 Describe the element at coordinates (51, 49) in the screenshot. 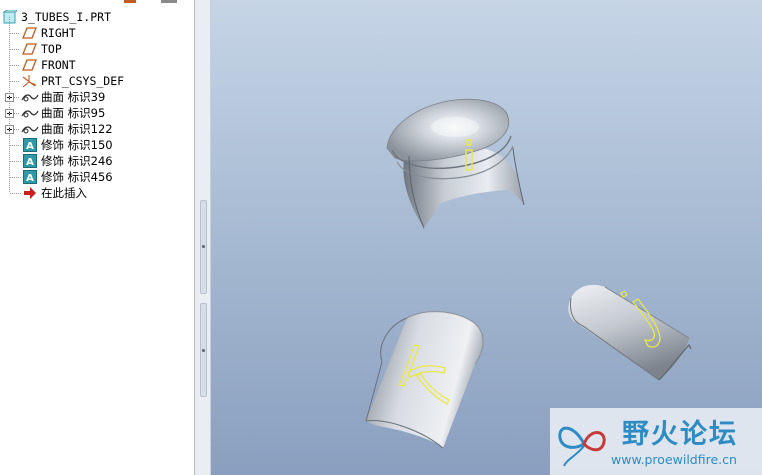

I see `tree-item-label: TOP` at that location.